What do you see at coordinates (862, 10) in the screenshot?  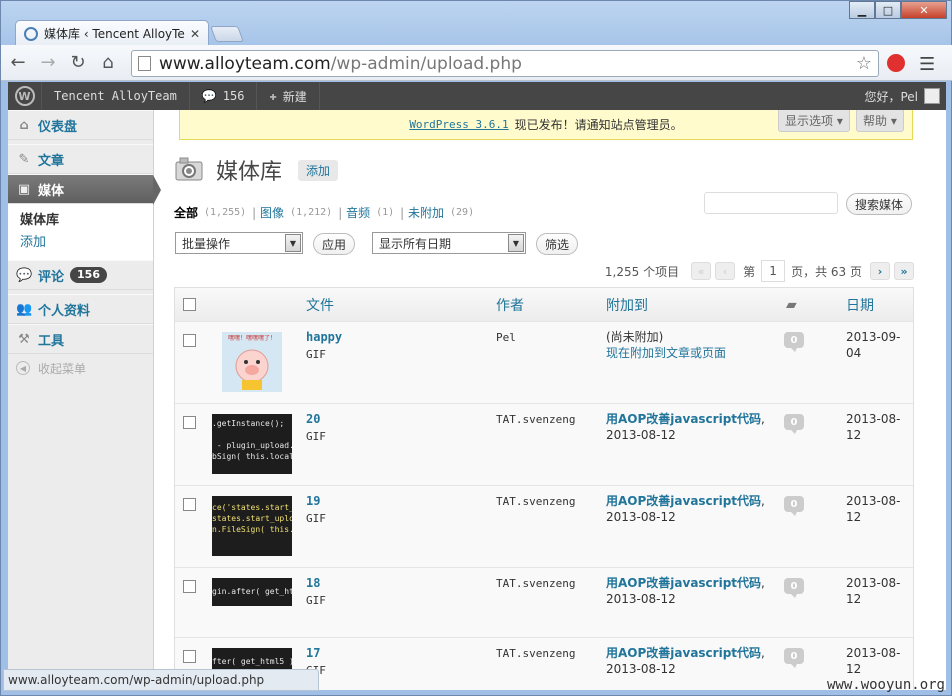 I see `minimize-button: ▁` at bounding box center [862, 10].